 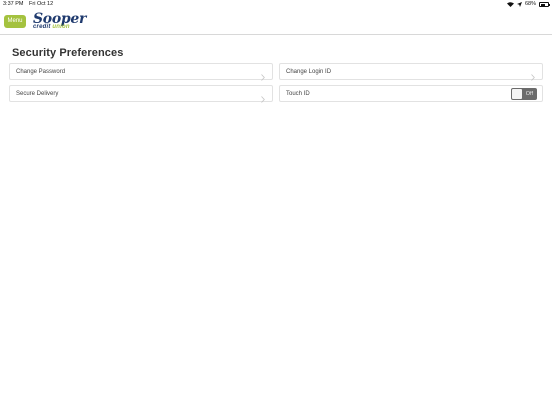 What do you see at coordinates (37, 93) in the screenshot?
I see `pref-label: Secure Delivery` at bounding box center [37, 93].